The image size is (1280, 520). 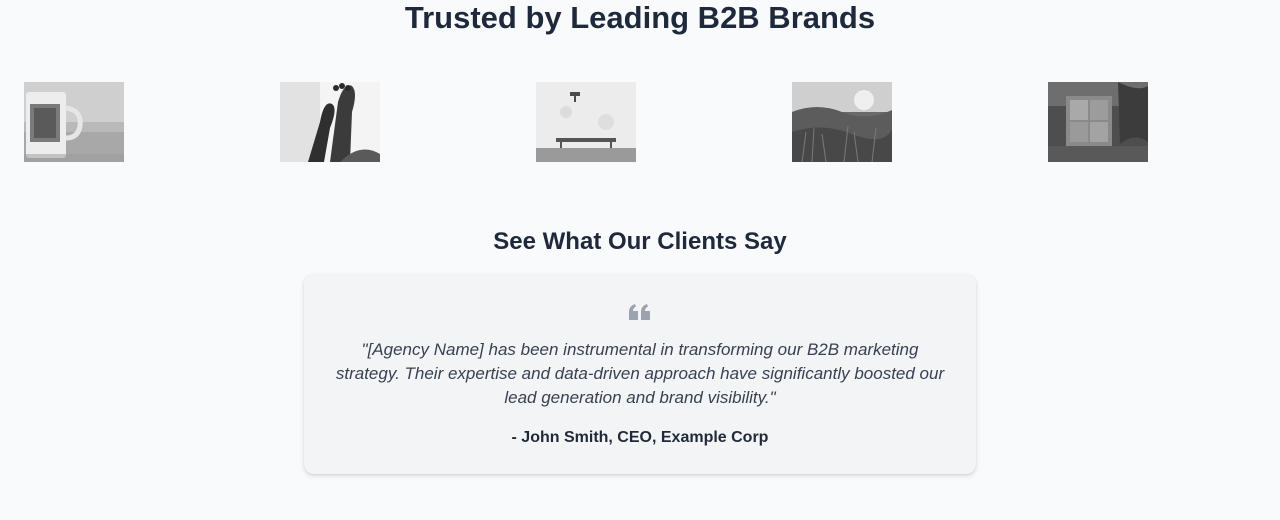 I want to click on feet-image, so click(x=330, y=122).